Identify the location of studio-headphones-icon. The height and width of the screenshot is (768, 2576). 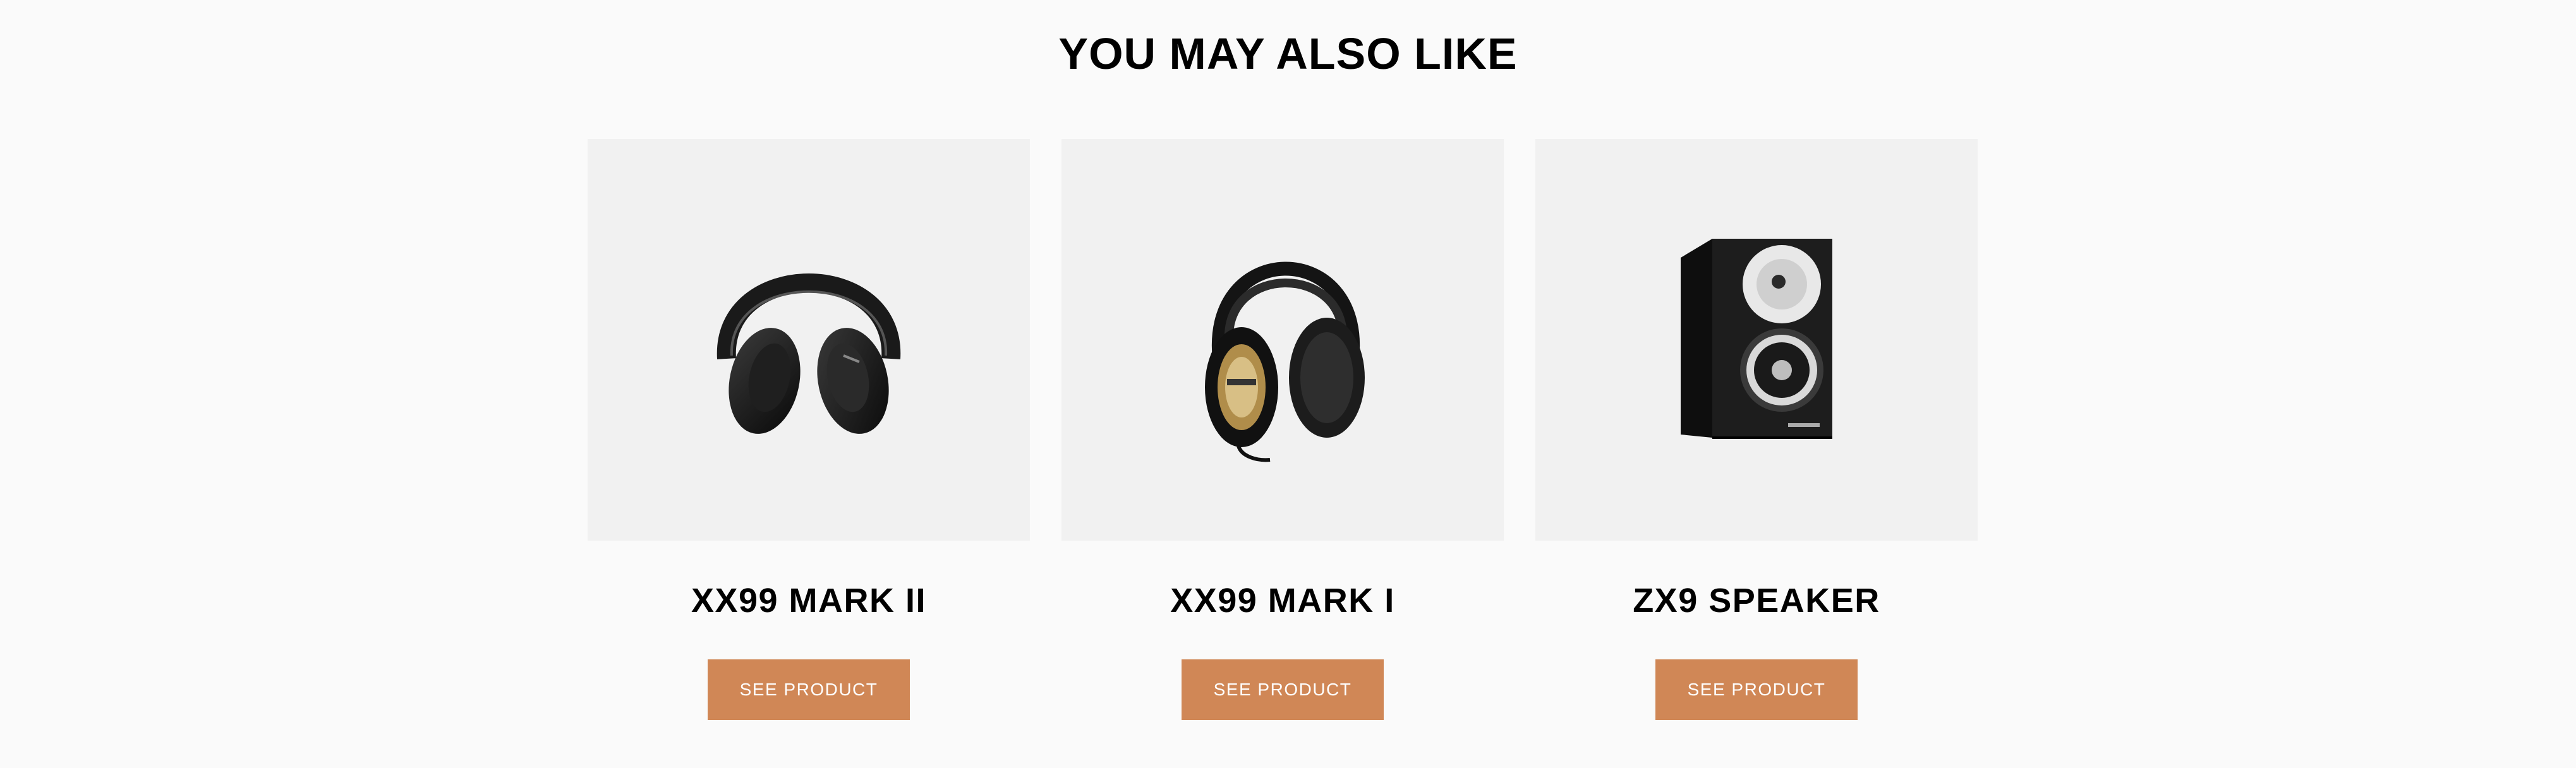
(1285, 361).